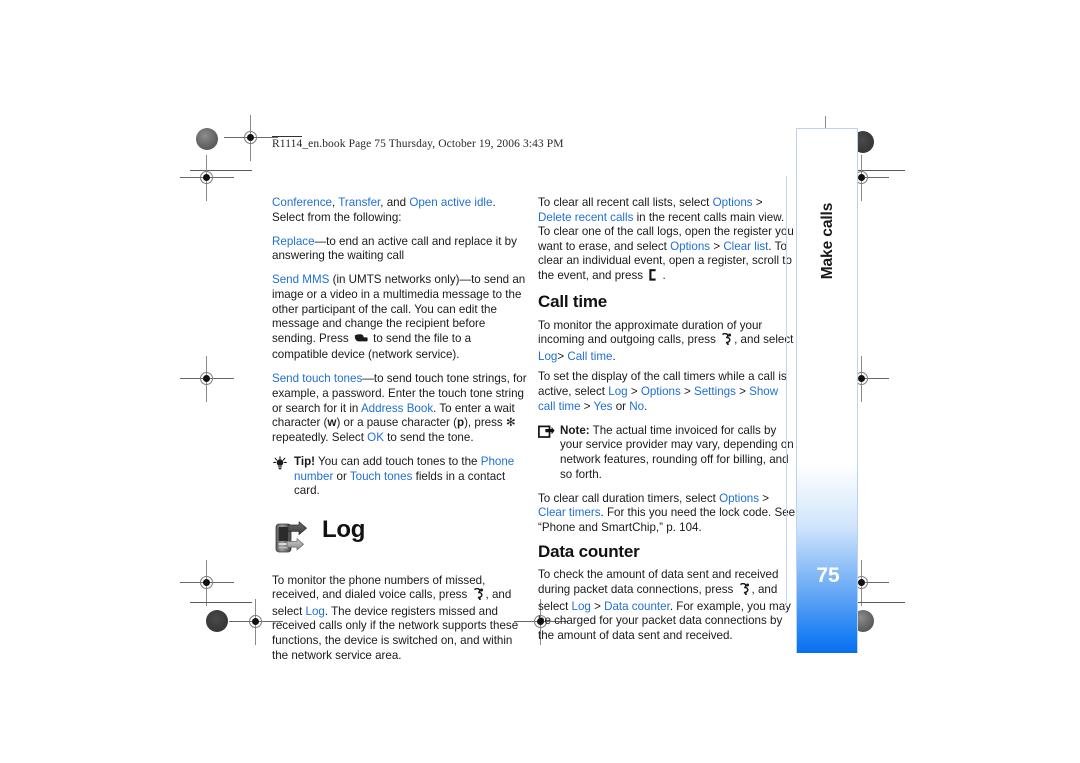  Describe the element at coordinates (301, 280) in the screenshot. I see `ui-term-send-mms: Send MMS` at that location.